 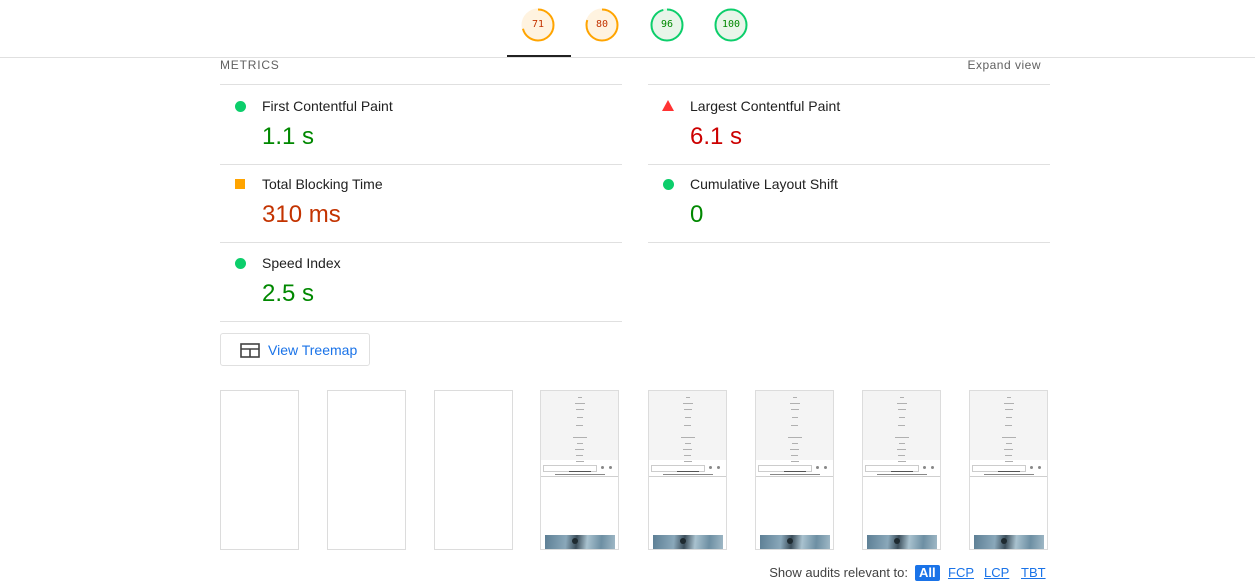 What do you see at coordinates (838, 572) in the screenshot?
I see `audit-filter-label: Show audits relevant to:` at bounding box center [838, 572].